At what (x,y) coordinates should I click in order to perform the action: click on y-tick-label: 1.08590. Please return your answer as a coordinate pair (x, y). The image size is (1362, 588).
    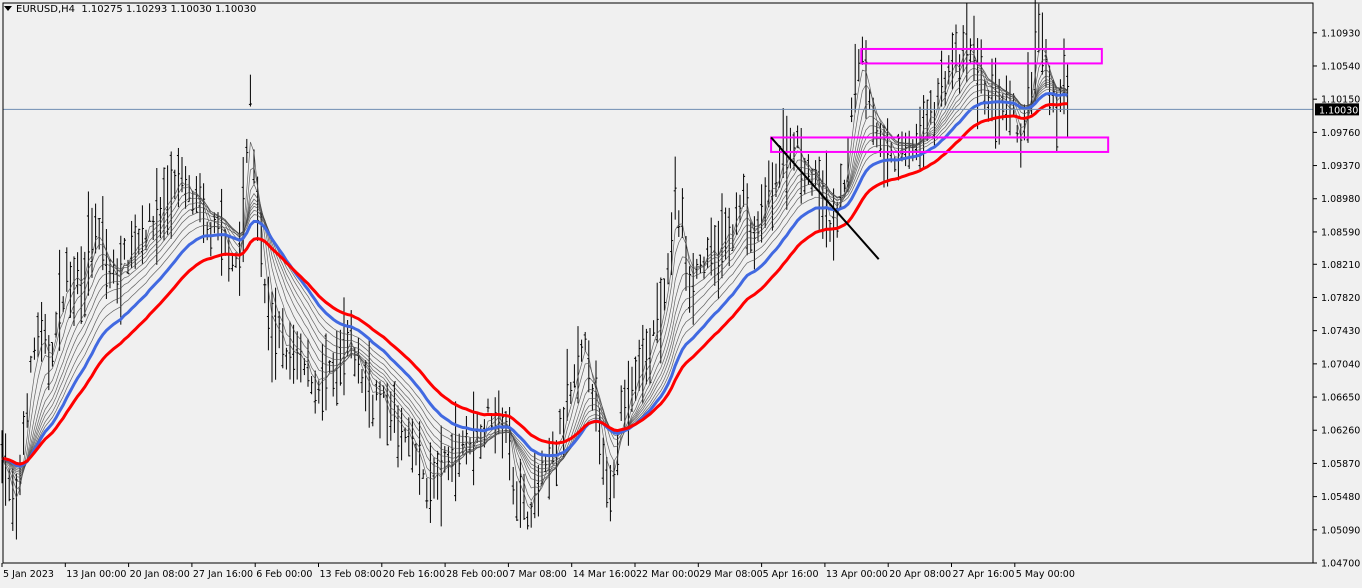
    Looking at the image, I should click on (1340, 232).